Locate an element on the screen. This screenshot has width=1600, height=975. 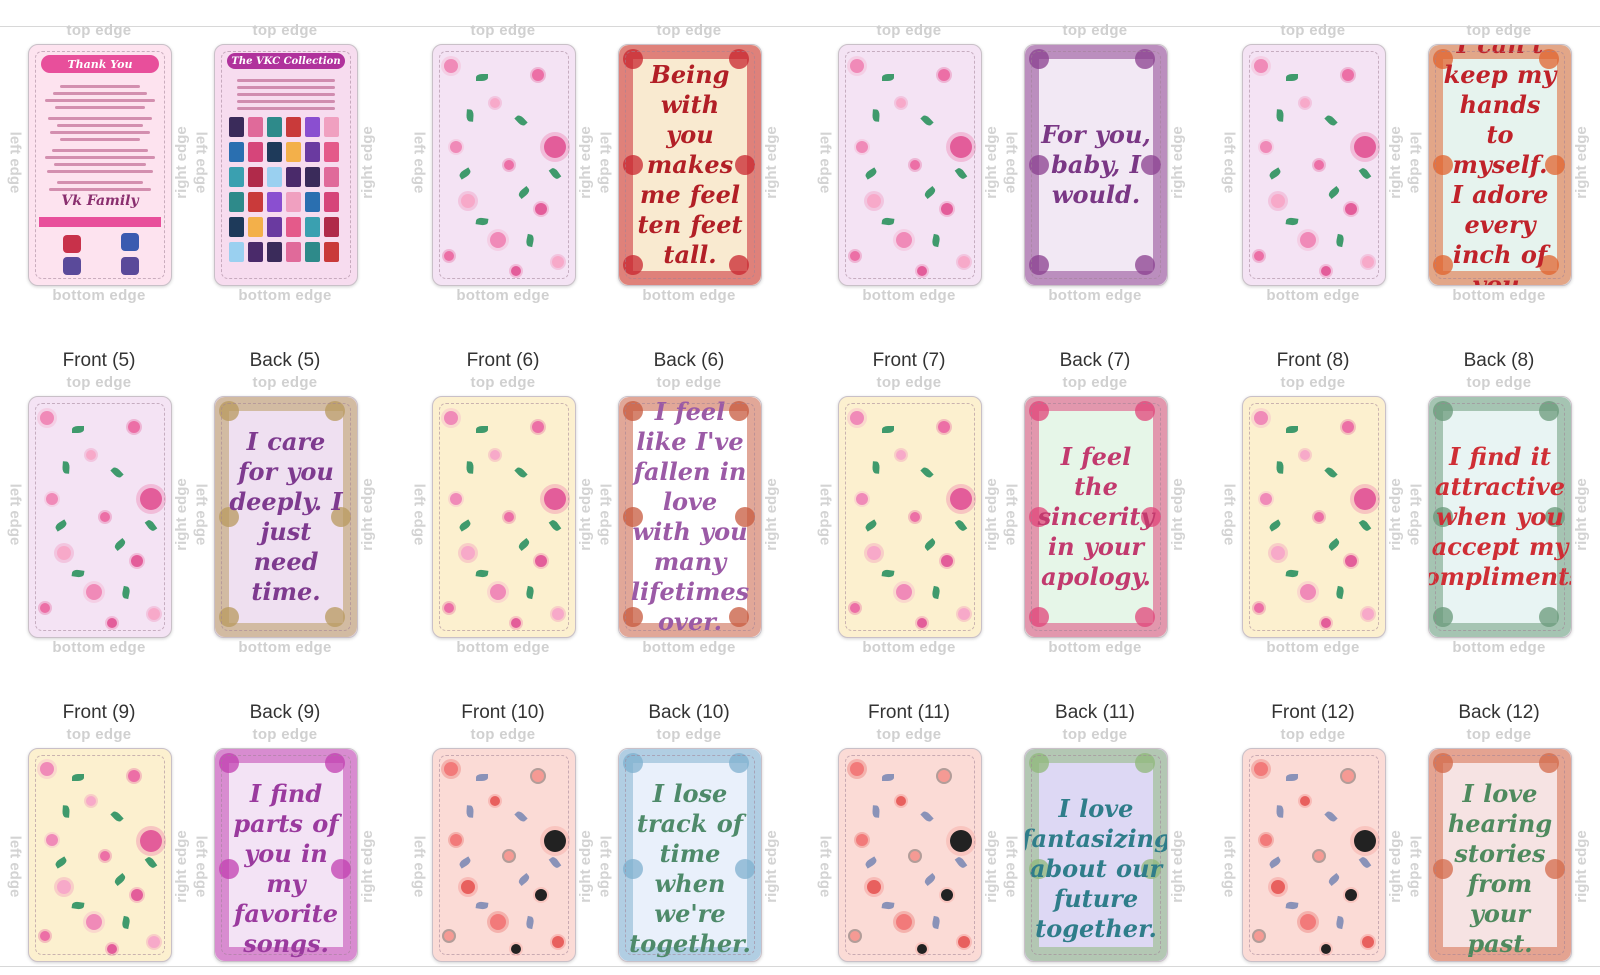
card-slot-label: Back (10) is located at coordinates (689, 712).